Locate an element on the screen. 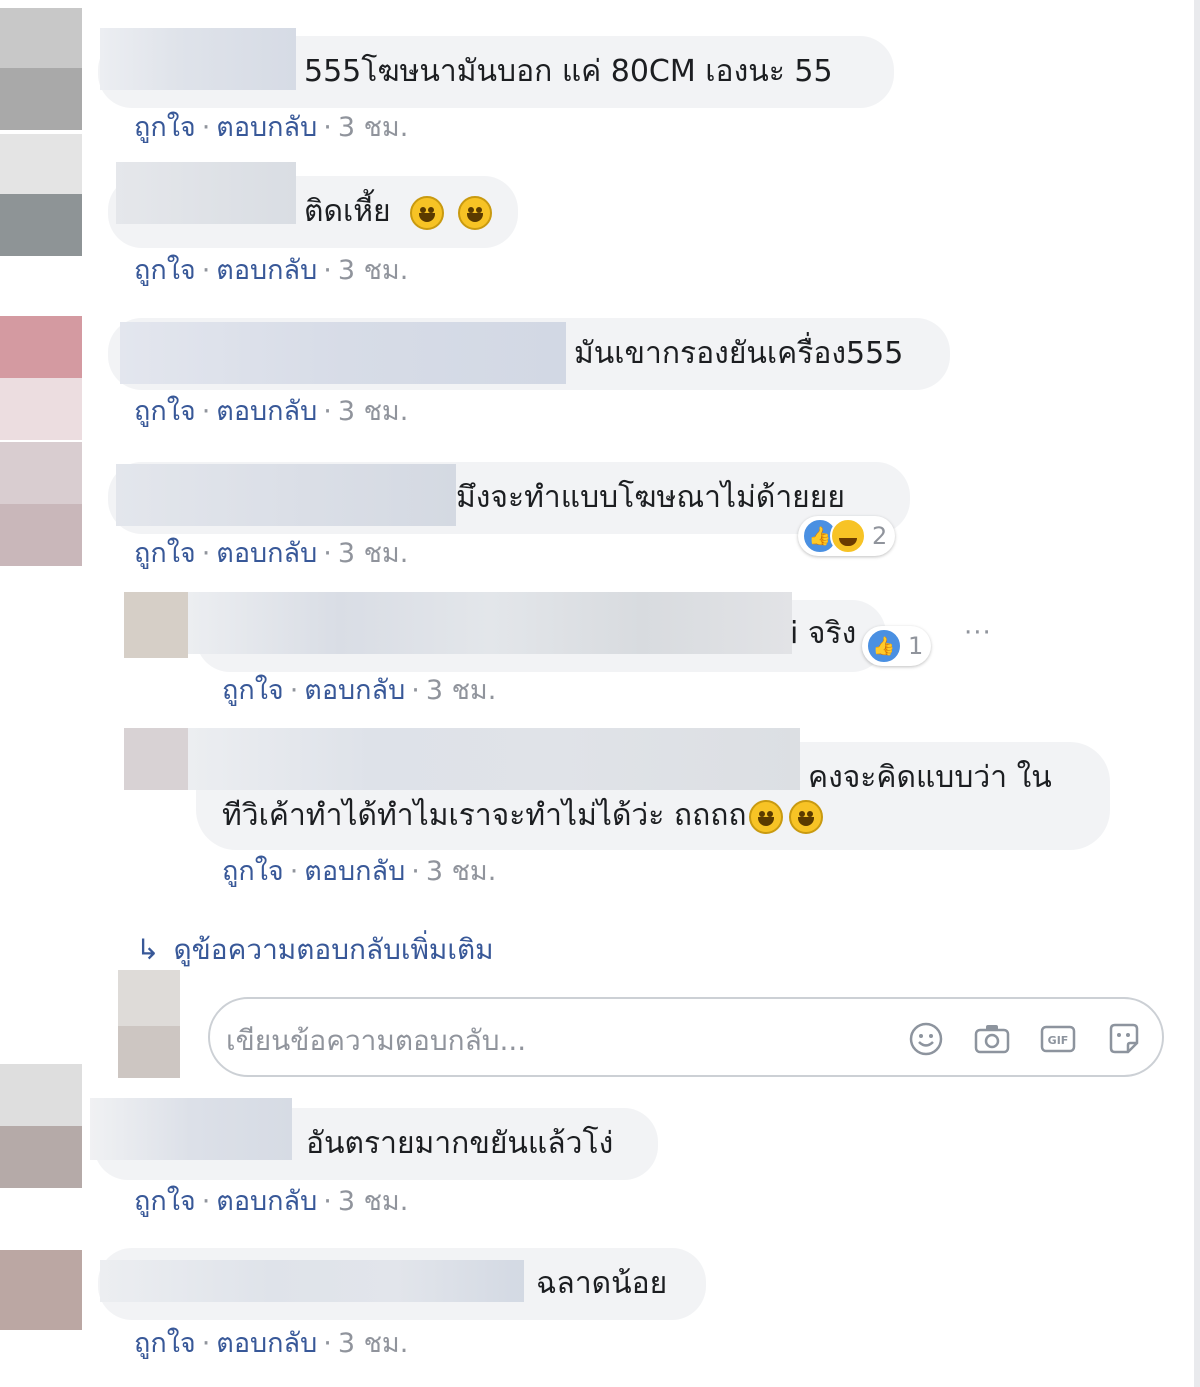  smiley-icon is located at coordinates (926, 1039).